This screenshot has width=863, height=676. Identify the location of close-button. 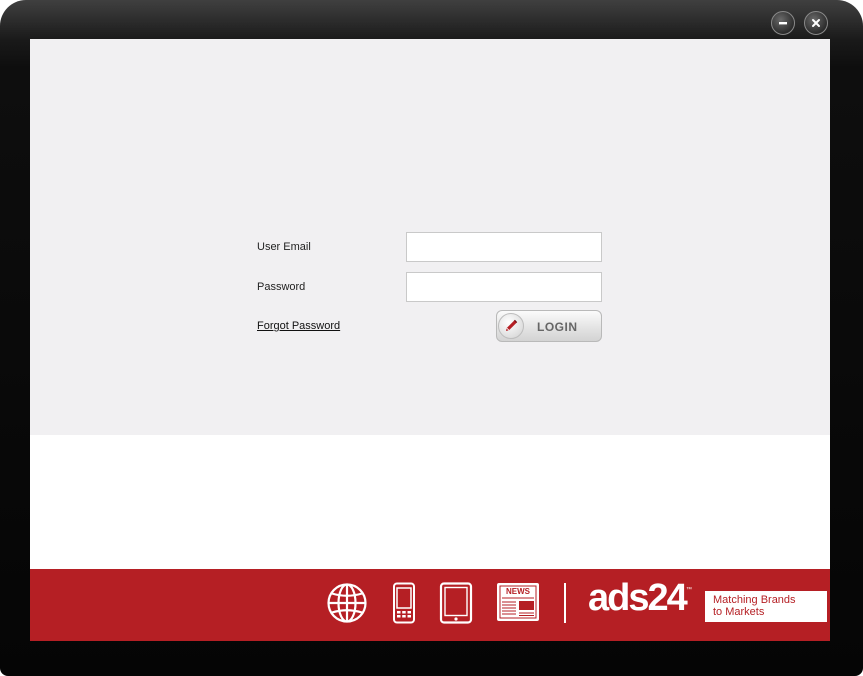
(816, 23).